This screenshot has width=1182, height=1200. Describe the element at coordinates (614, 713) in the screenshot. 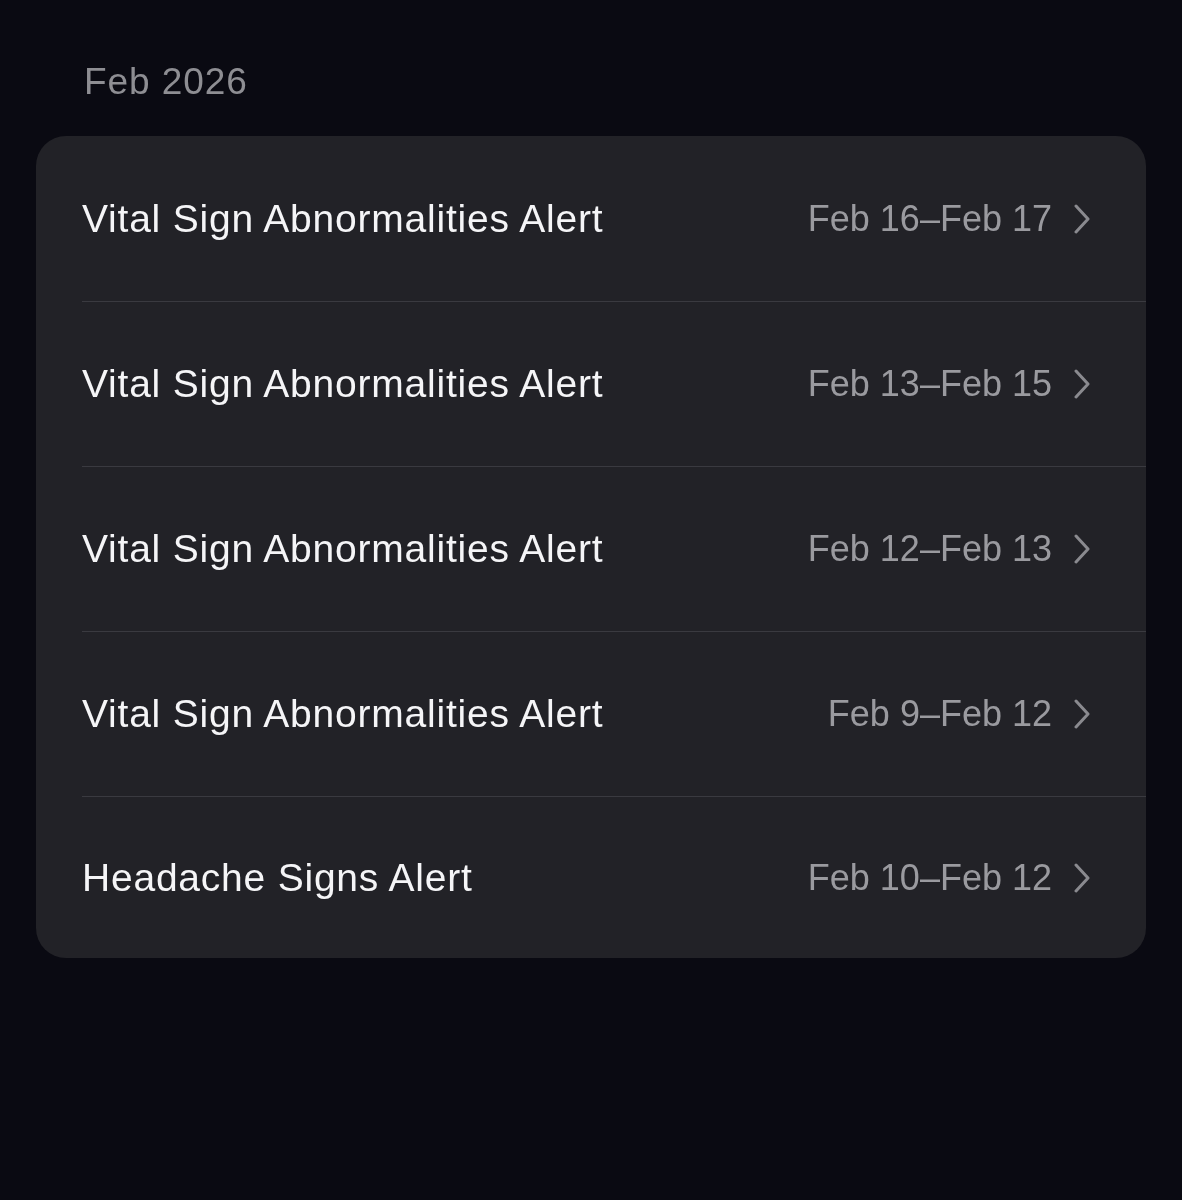

I see `alert-row: Vital Sign Abnormalities Alert Feb 9–Feb 12` at that location.